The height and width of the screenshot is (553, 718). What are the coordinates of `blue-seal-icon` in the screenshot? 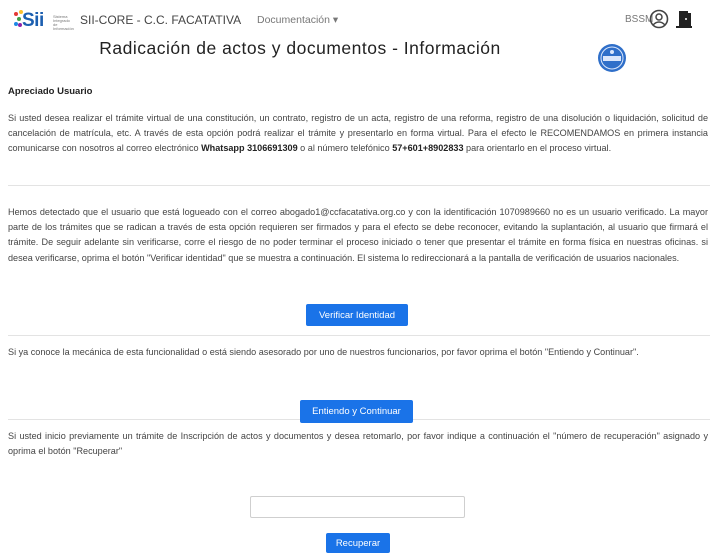 It's located at (612, 60).